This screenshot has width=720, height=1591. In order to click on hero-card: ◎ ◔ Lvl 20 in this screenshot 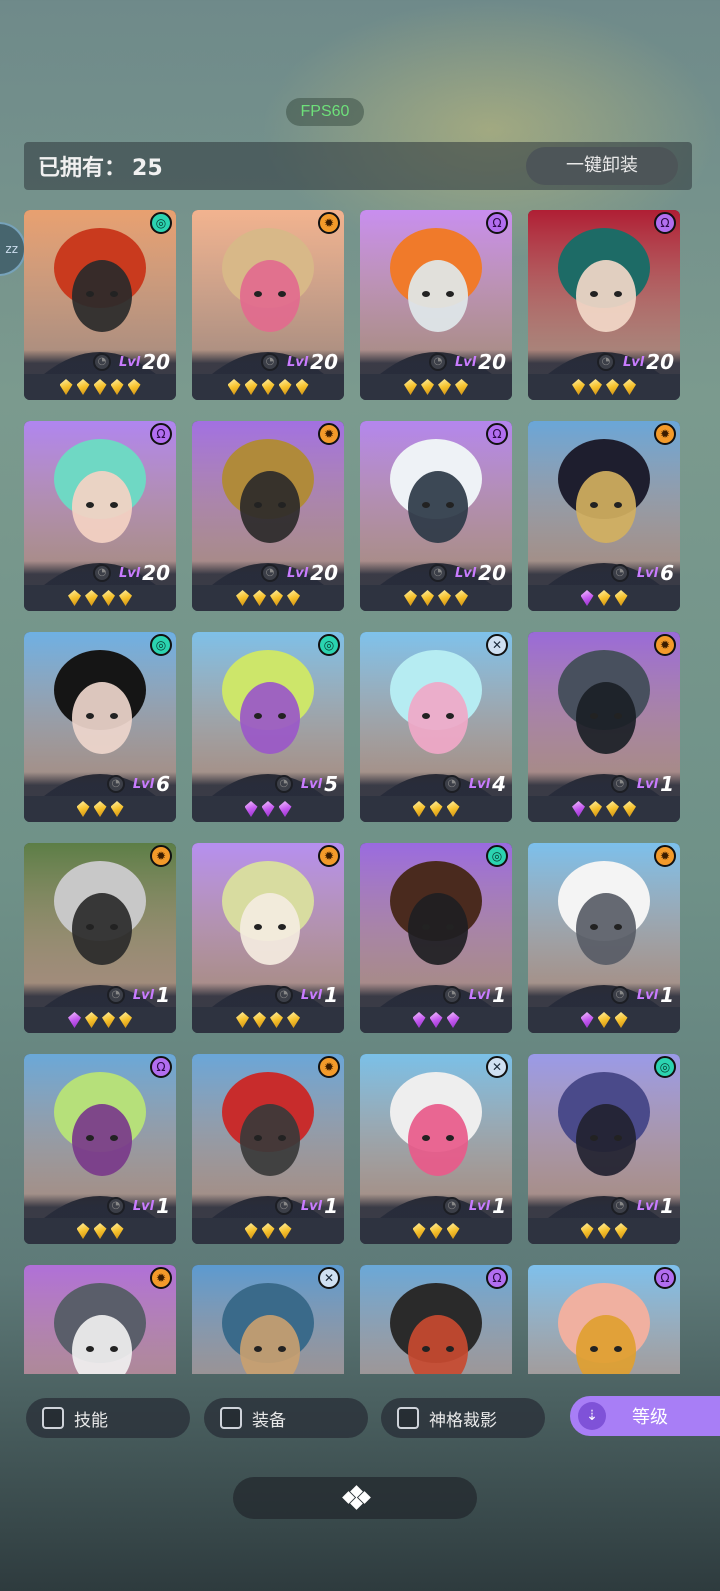, I will do `click(100, 305)`.